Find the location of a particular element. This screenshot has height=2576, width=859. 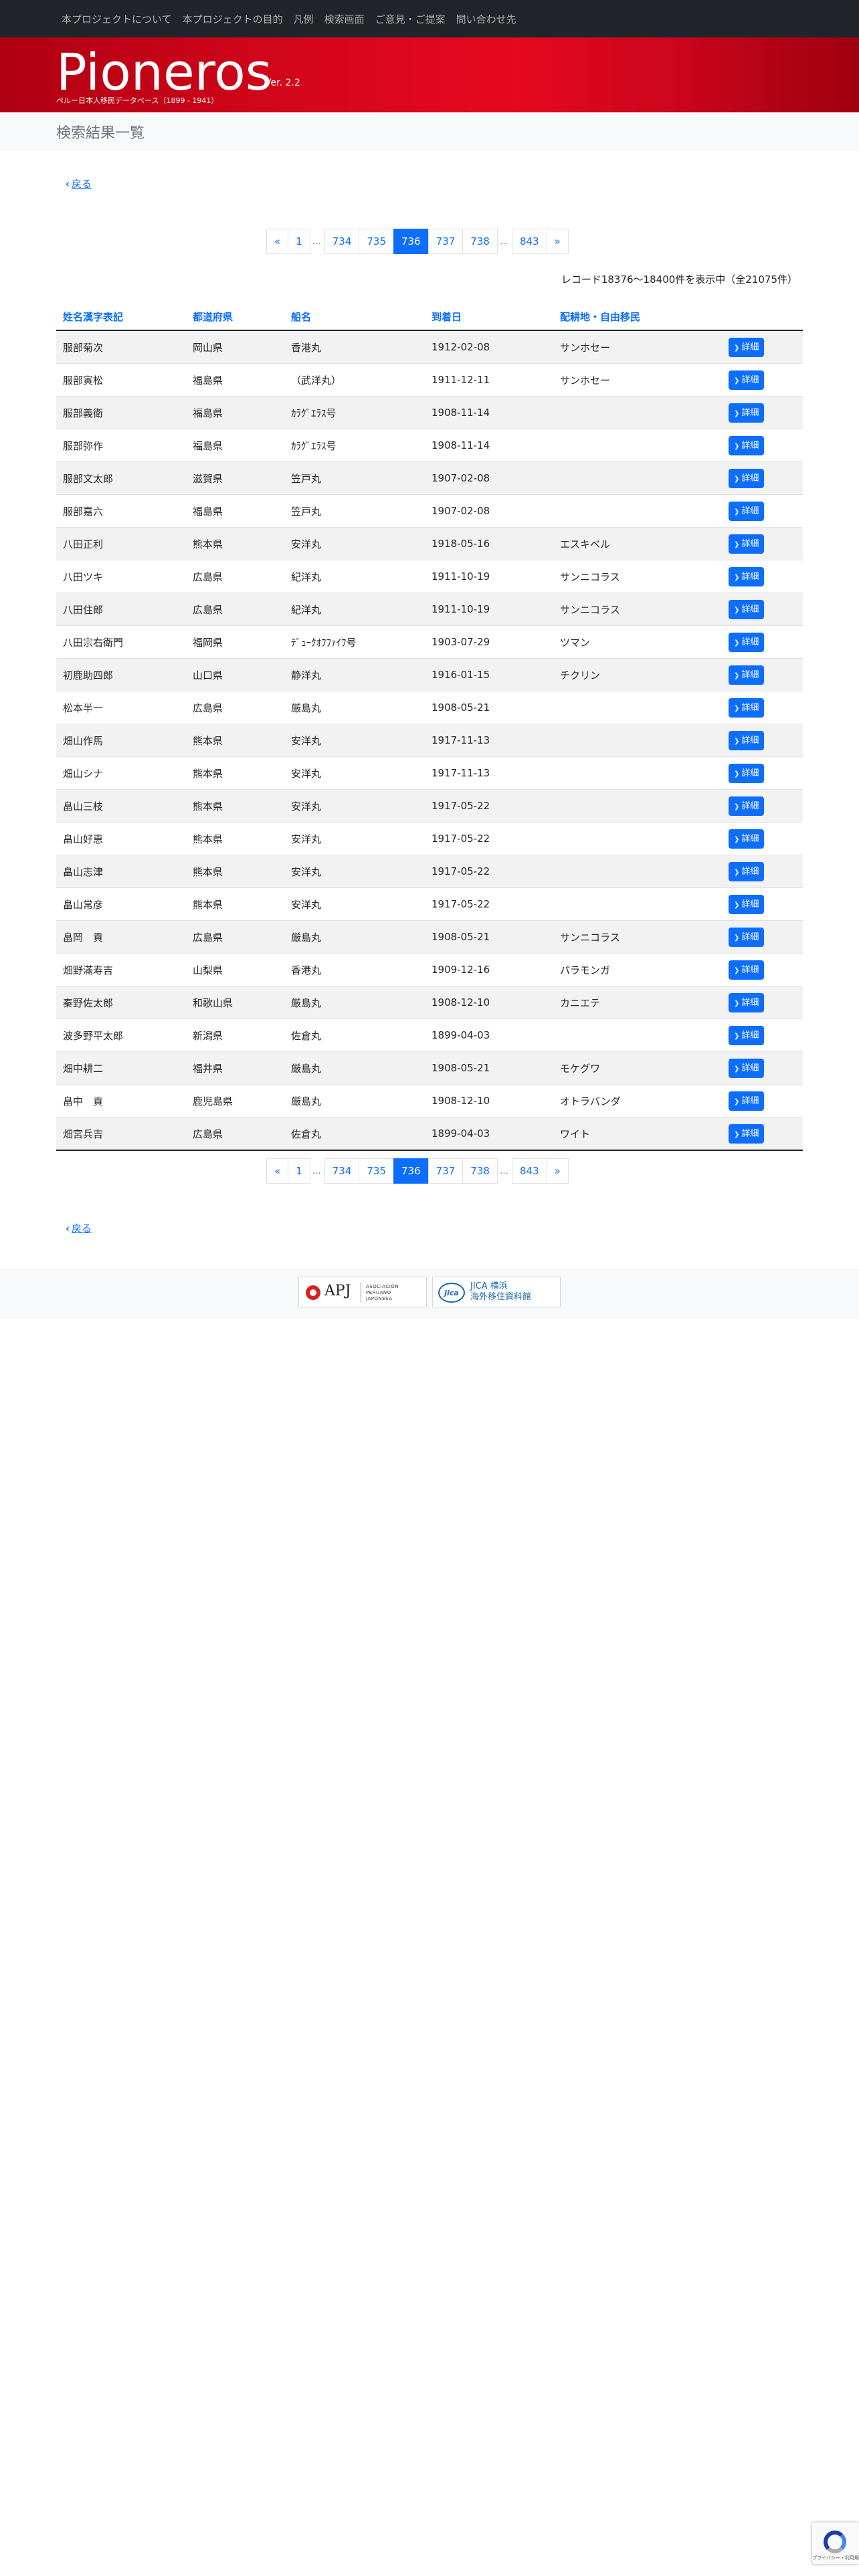

nav-link-contact: 問い合わせ先 is located at coordinates (486, 19).